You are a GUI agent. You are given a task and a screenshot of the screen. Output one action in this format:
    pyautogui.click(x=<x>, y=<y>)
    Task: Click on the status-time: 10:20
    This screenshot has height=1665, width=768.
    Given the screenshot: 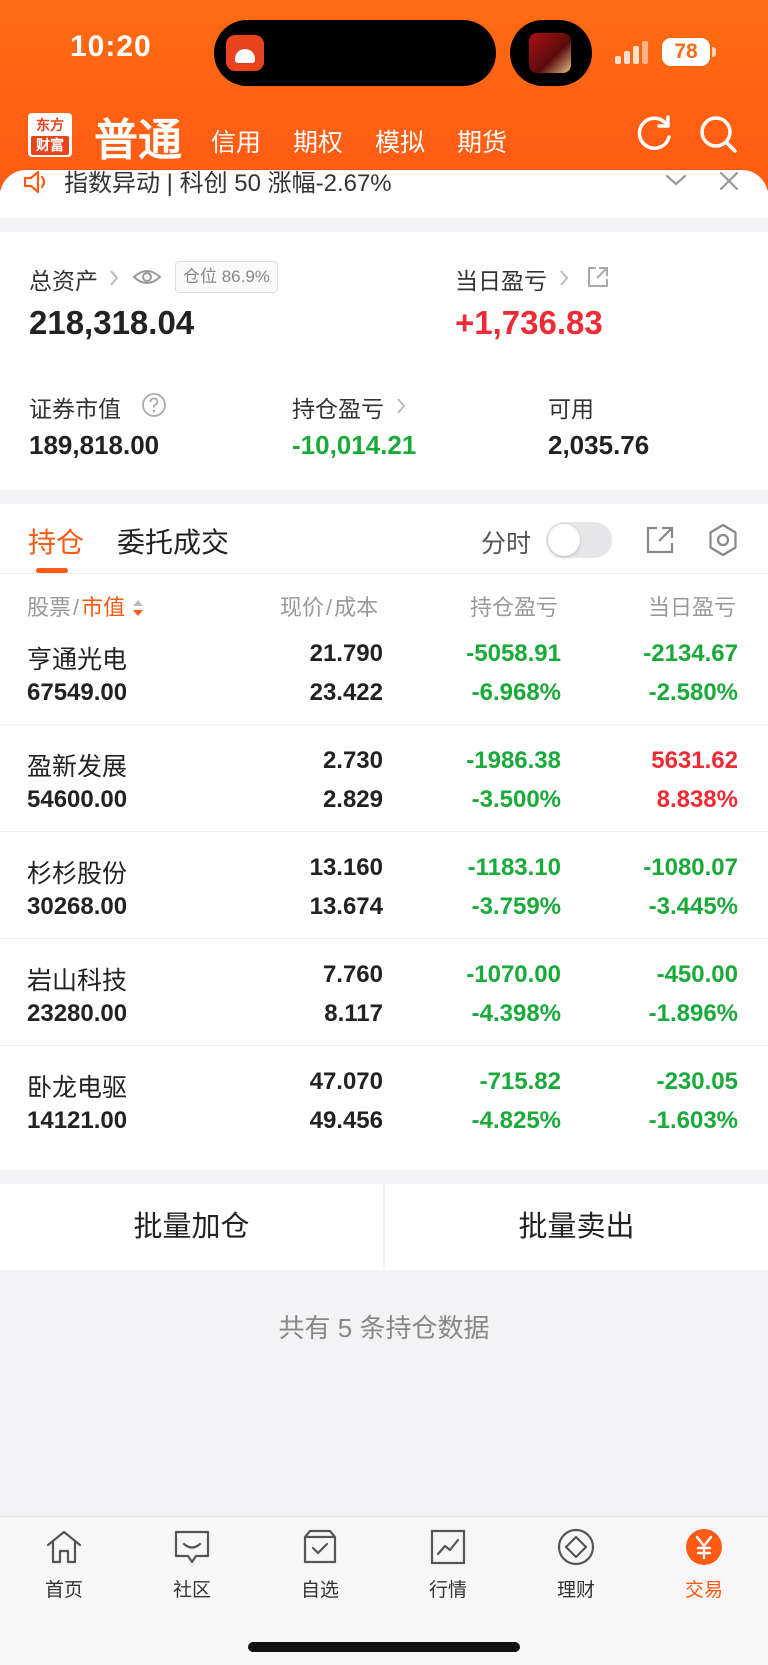 What is the action you would take?
    pyautogui.click(x=111, y=46)
    